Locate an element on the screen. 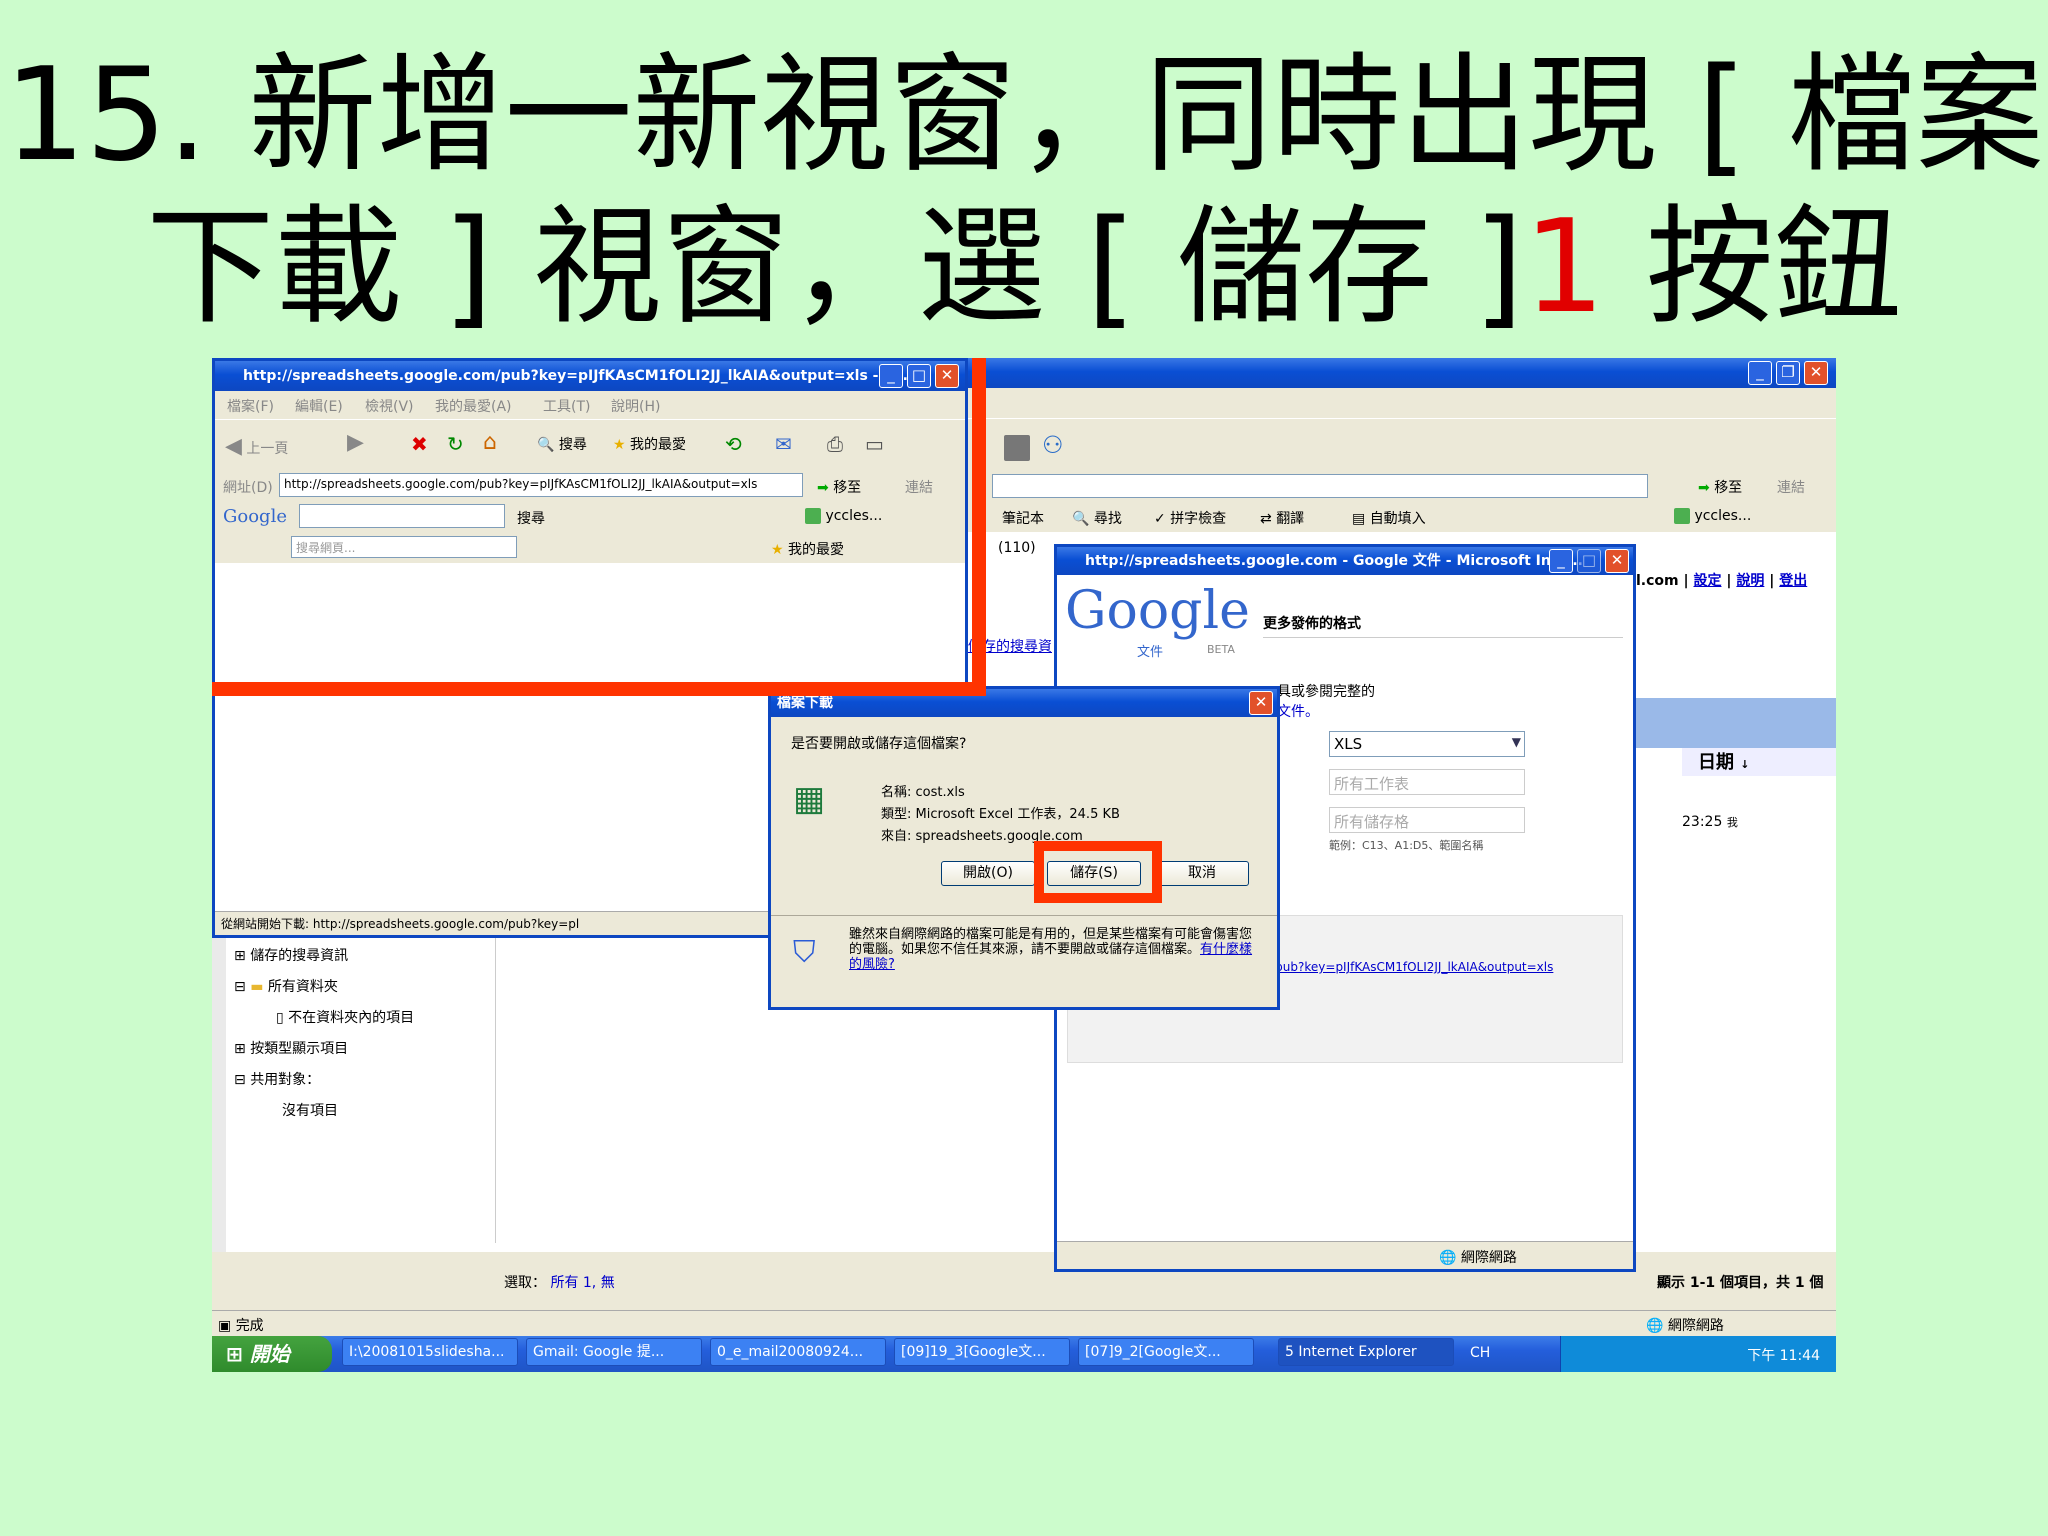 Image resolution: width=2048 pixels, height=1536 pixels. notebook-button: 筆記本 is located at coordinates (1023, 518).